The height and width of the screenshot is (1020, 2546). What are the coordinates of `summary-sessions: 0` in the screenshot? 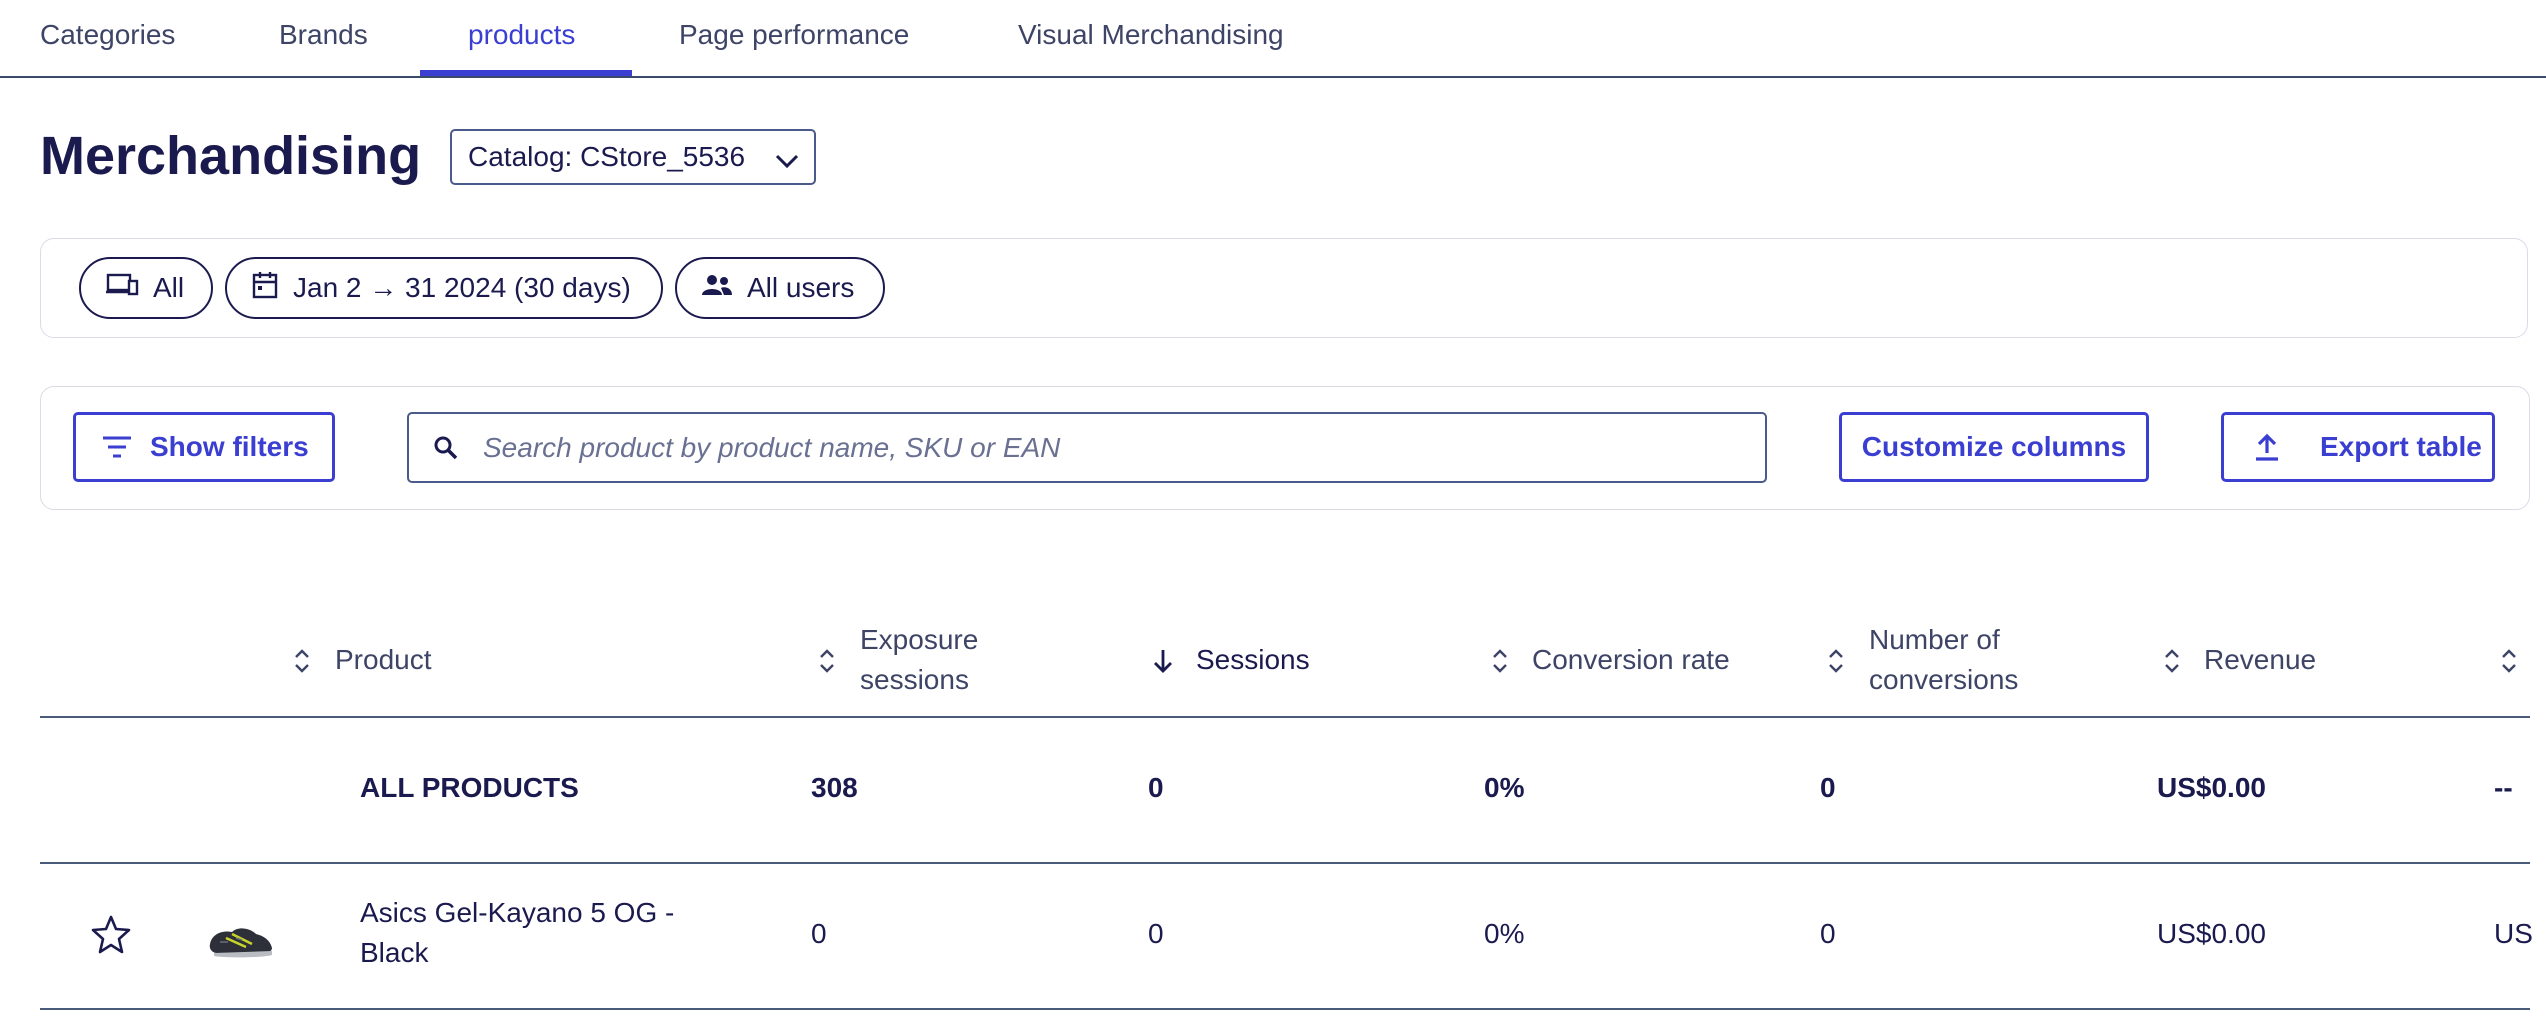 It's located at (1156, 787).